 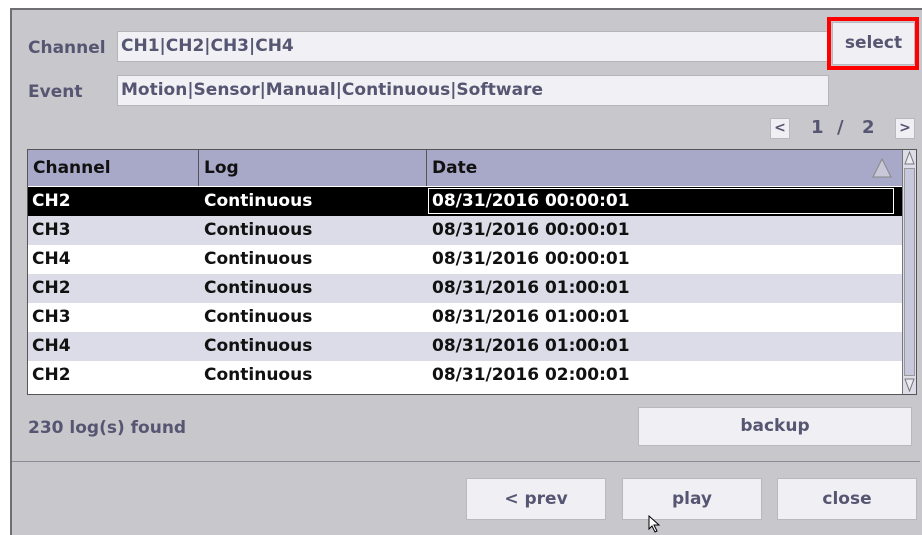 What do you see at coordinates (817, 127) in the screenshot?
I see `page-current: 1` at bounding box center [817, 127].